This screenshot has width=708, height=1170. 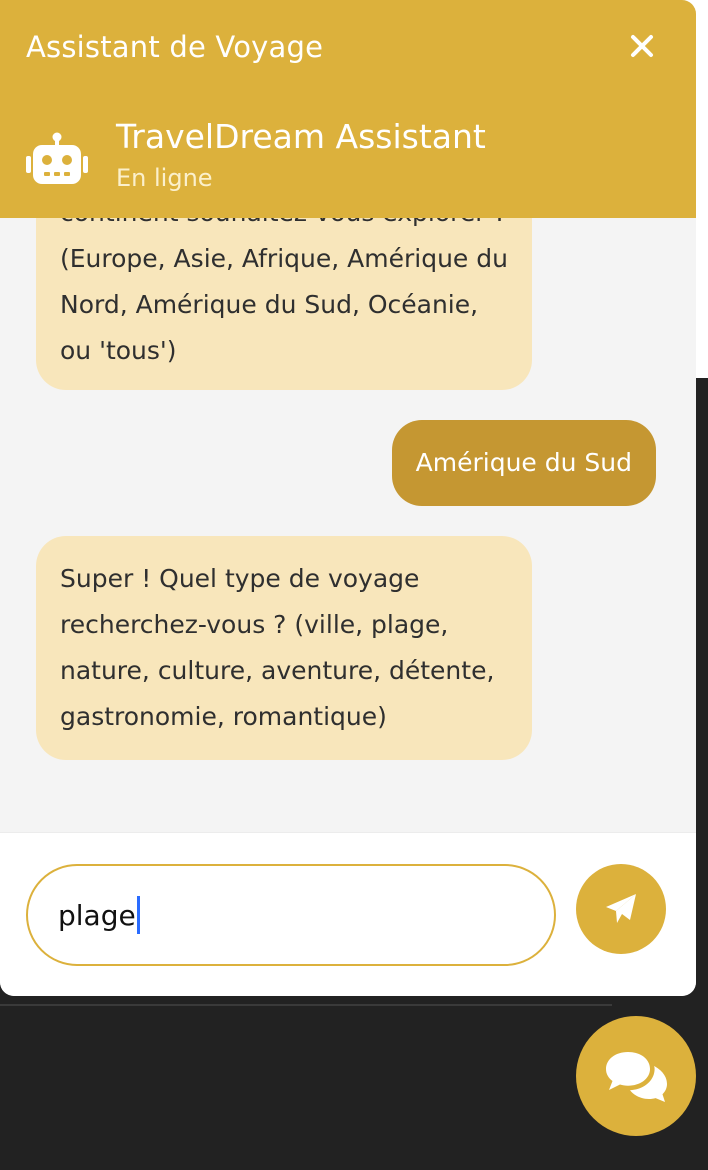 I want to click on bot-status: En ligne, so click(x=164, y=178).